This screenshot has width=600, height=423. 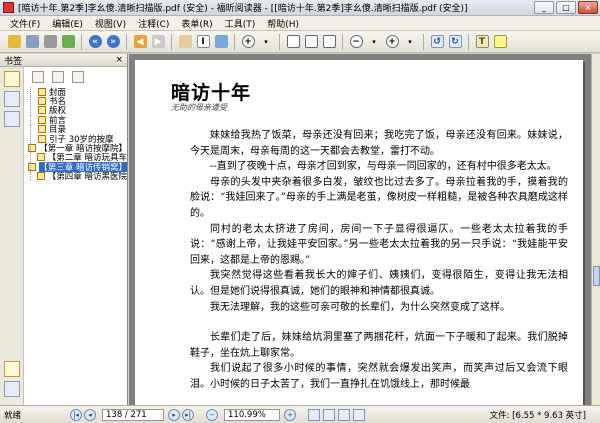 What do you see at coordinates (75, 101) in the screenshot?
I see `bookmark-item: 书名` at bounding box center [75, 101].